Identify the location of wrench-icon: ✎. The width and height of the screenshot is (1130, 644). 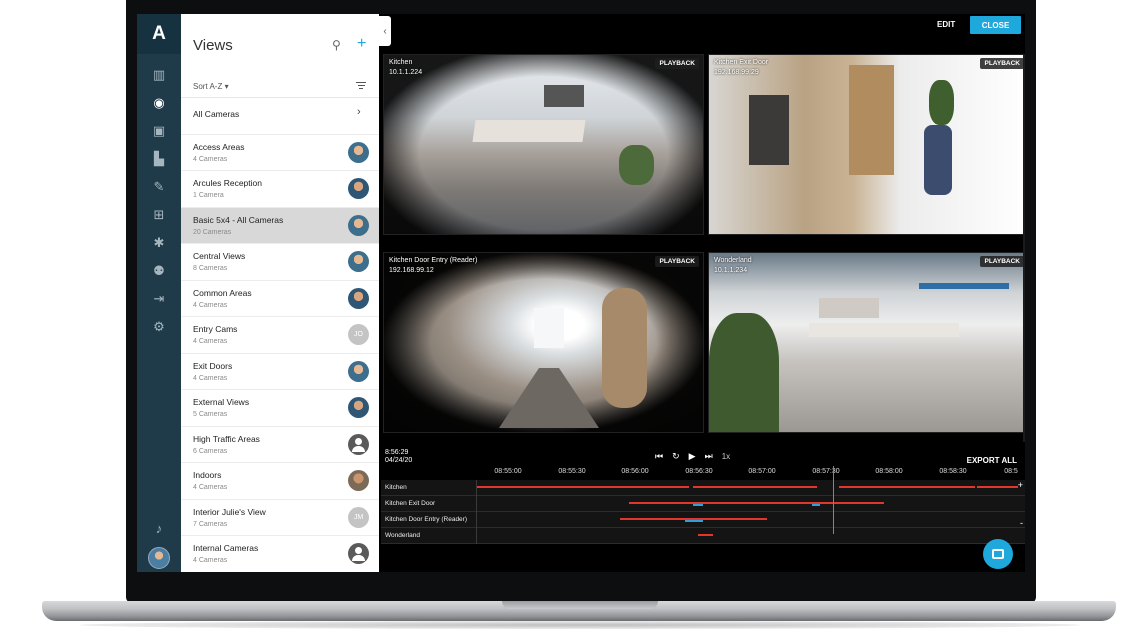
(159, 187).